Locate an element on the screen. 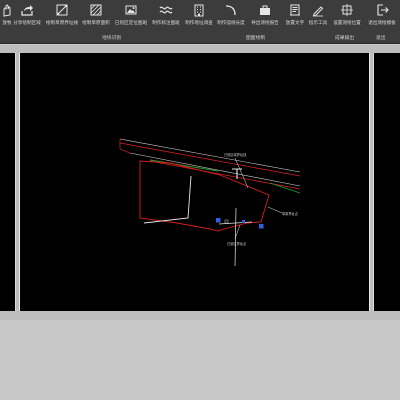  left-side-panel is located at coordinates (8, 182).